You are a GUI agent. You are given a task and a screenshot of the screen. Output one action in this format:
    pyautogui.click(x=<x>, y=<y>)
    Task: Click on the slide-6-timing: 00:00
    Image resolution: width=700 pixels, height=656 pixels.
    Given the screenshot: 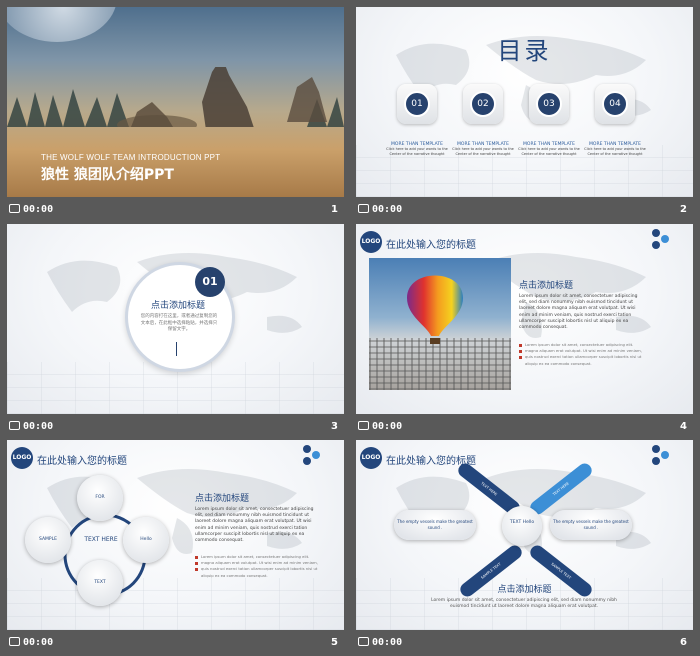 What is the action you would take?
    pyautogui.click(x=380, y=642)
    